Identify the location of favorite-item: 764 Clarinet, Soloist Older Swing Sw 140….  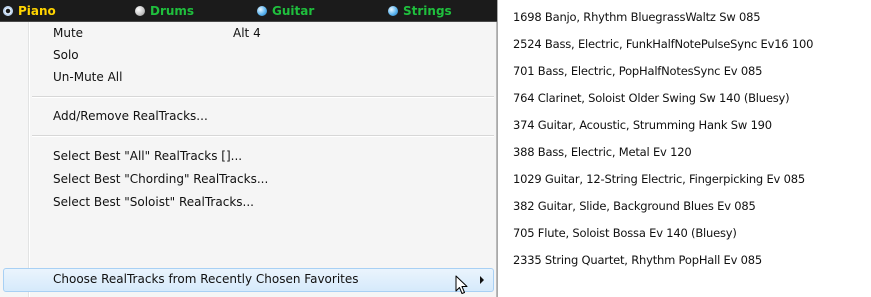
(651, 98).